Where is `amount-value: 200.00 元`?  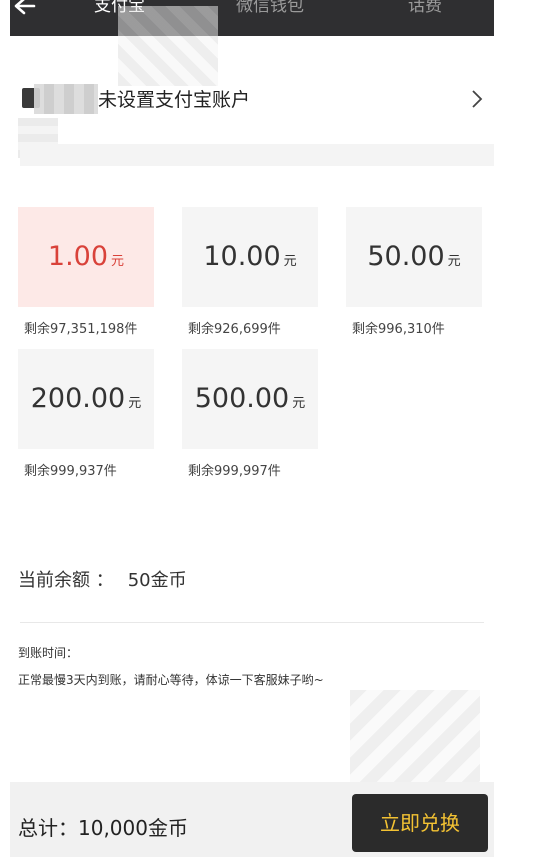
amount-value: 200.00 元 is located at coordinates (86, 398).